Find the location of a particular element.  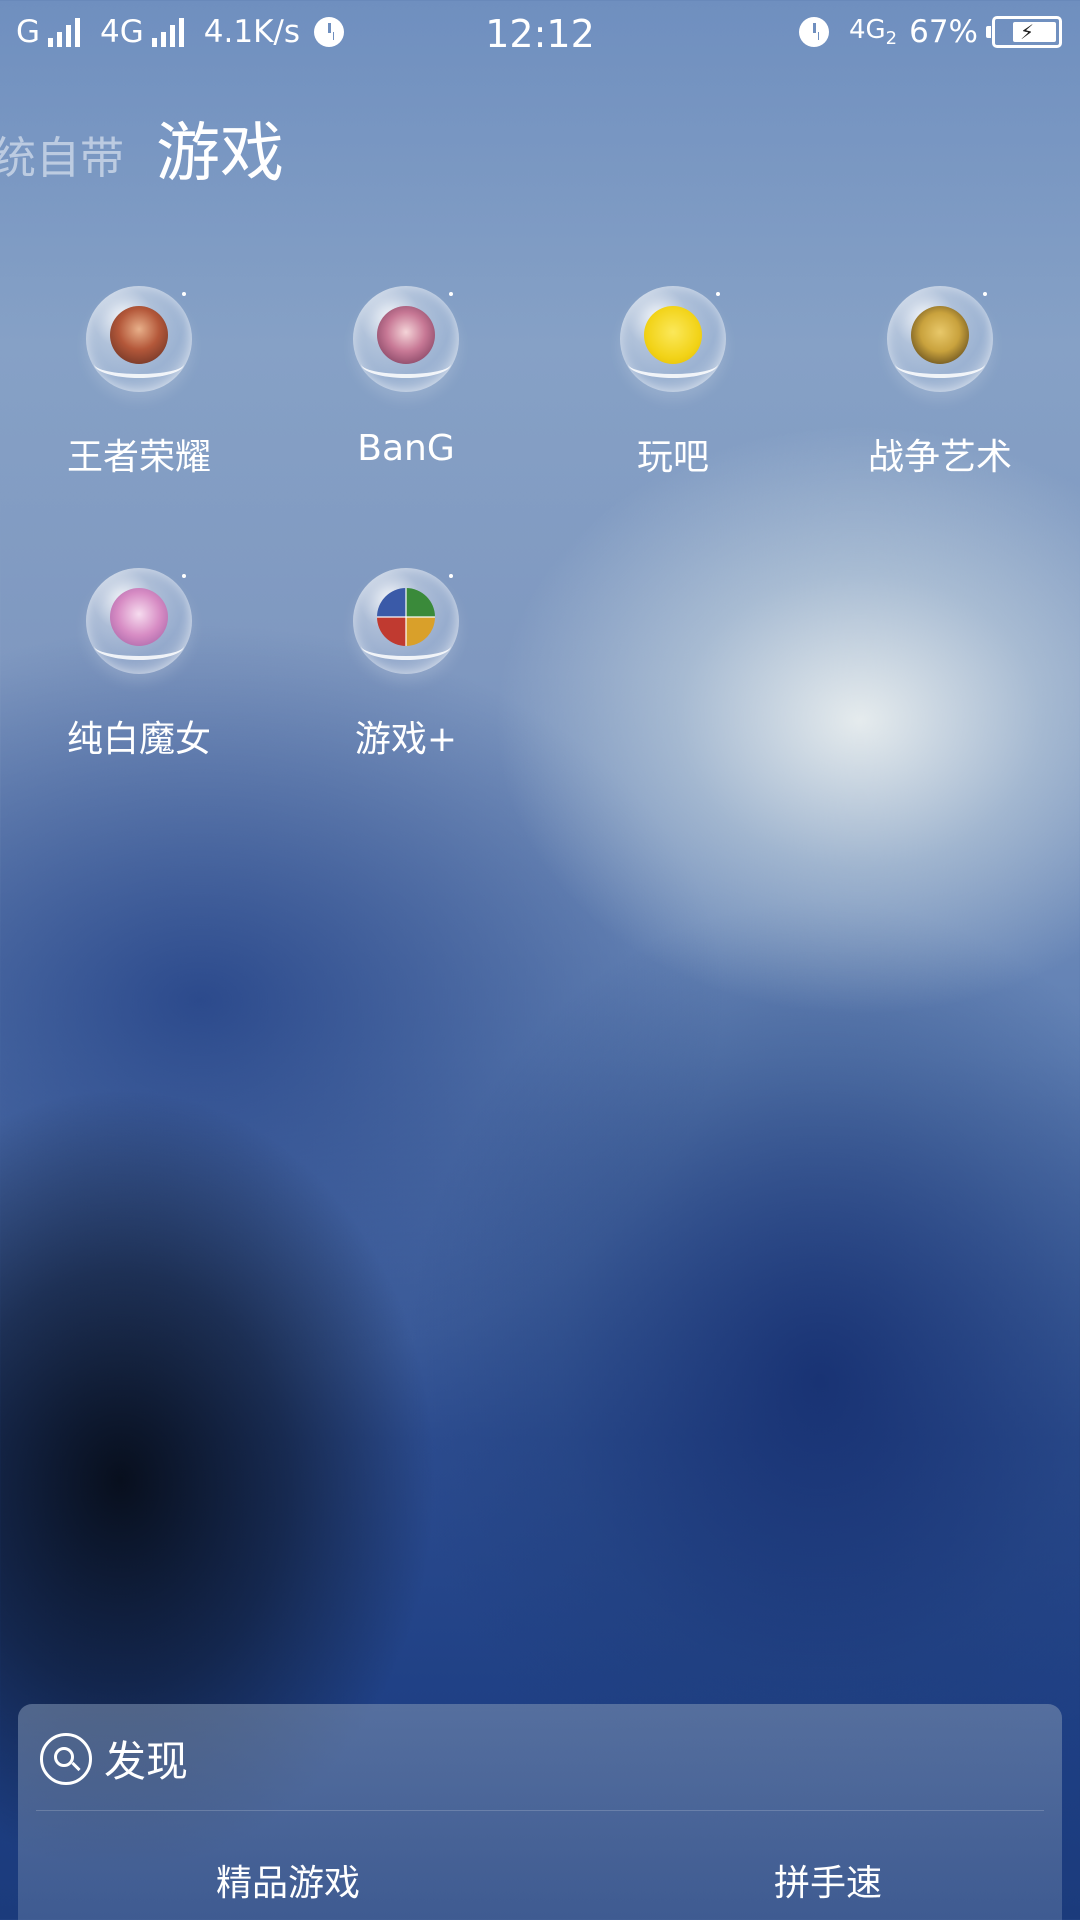

discover-panel: 发现 精品游戏 拼手速 is located at coordinates (540, 1812).